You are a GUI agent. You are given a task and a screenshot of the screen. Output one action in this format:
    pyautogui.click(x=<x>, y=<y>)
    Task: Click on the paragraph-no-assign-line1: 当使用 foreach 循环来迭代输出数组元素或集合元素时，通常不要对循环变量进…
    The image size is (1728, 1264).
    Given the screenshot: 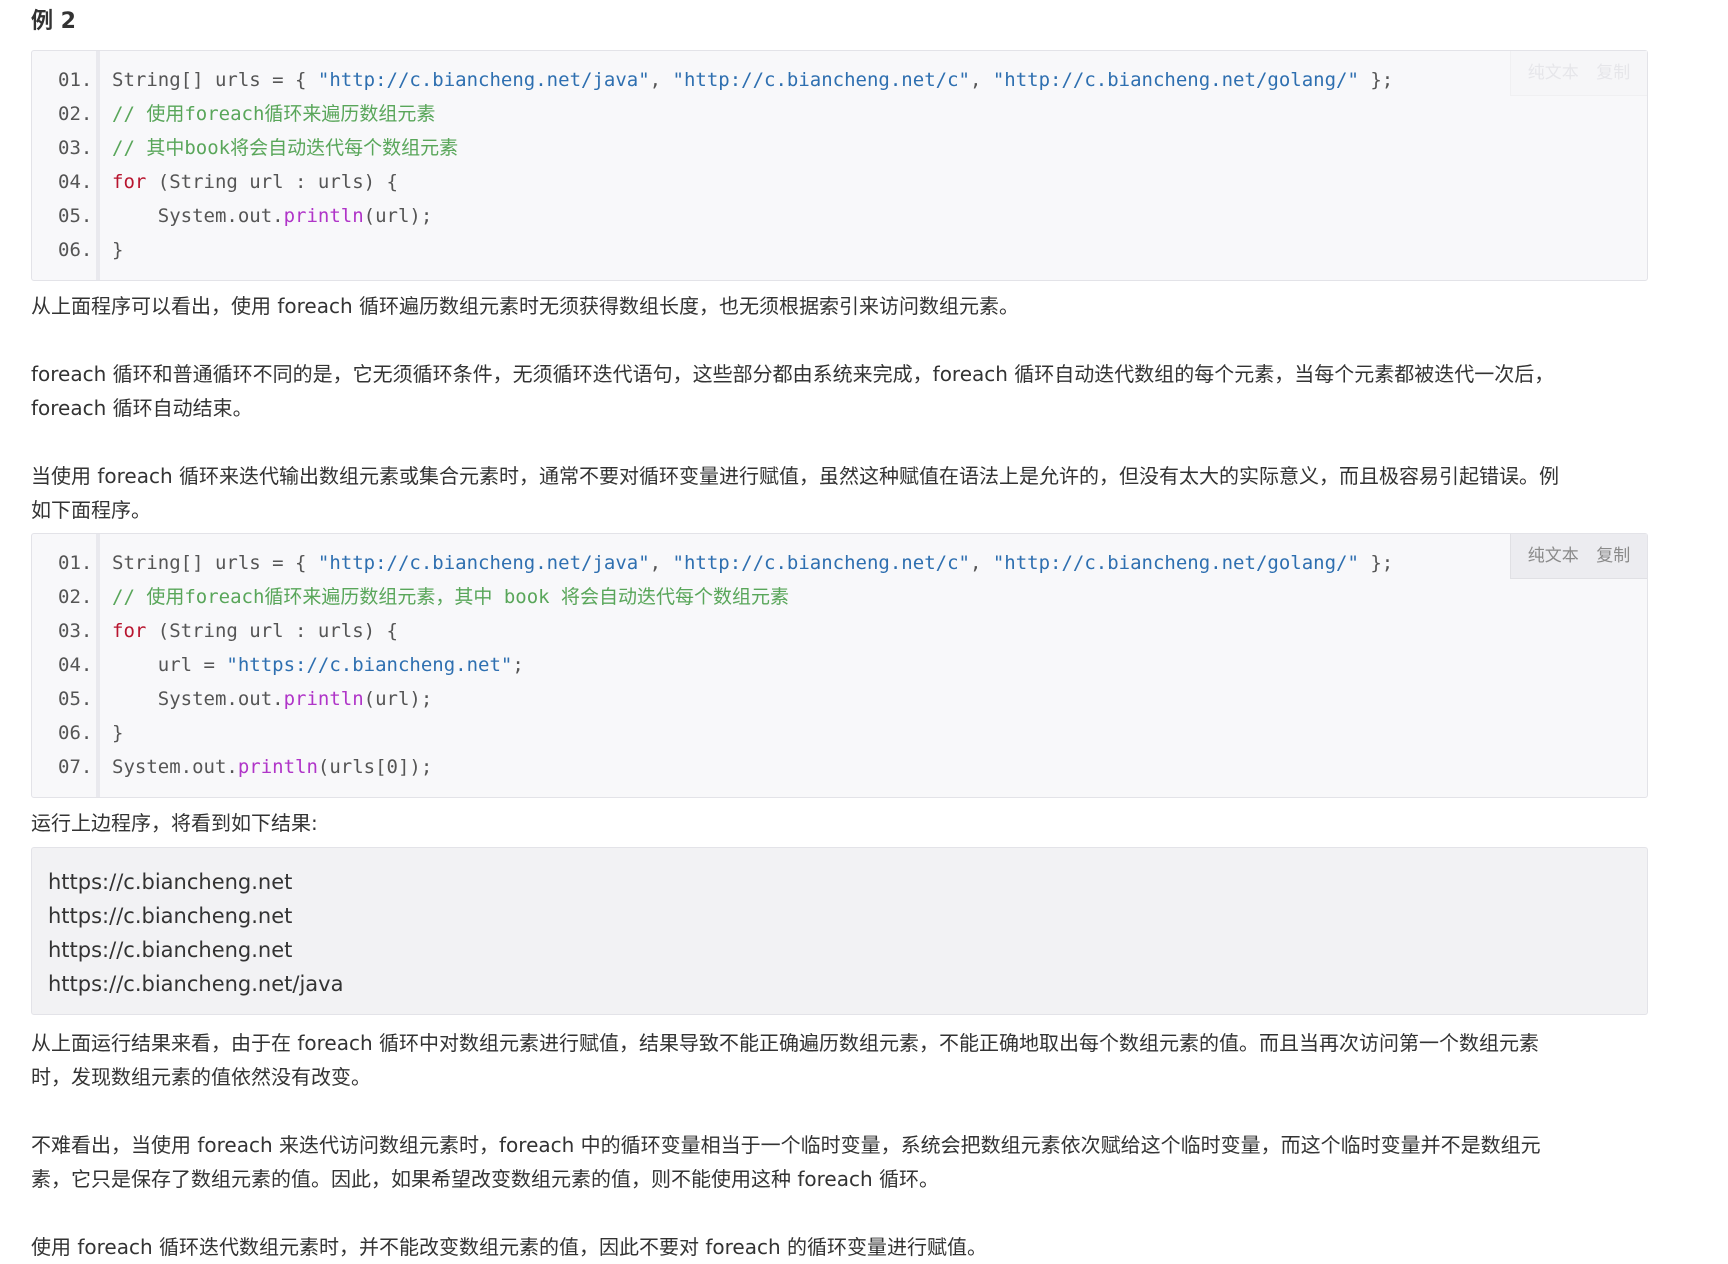 What is the action you would take?
    pyautogui.click(x=795, y=476)
    